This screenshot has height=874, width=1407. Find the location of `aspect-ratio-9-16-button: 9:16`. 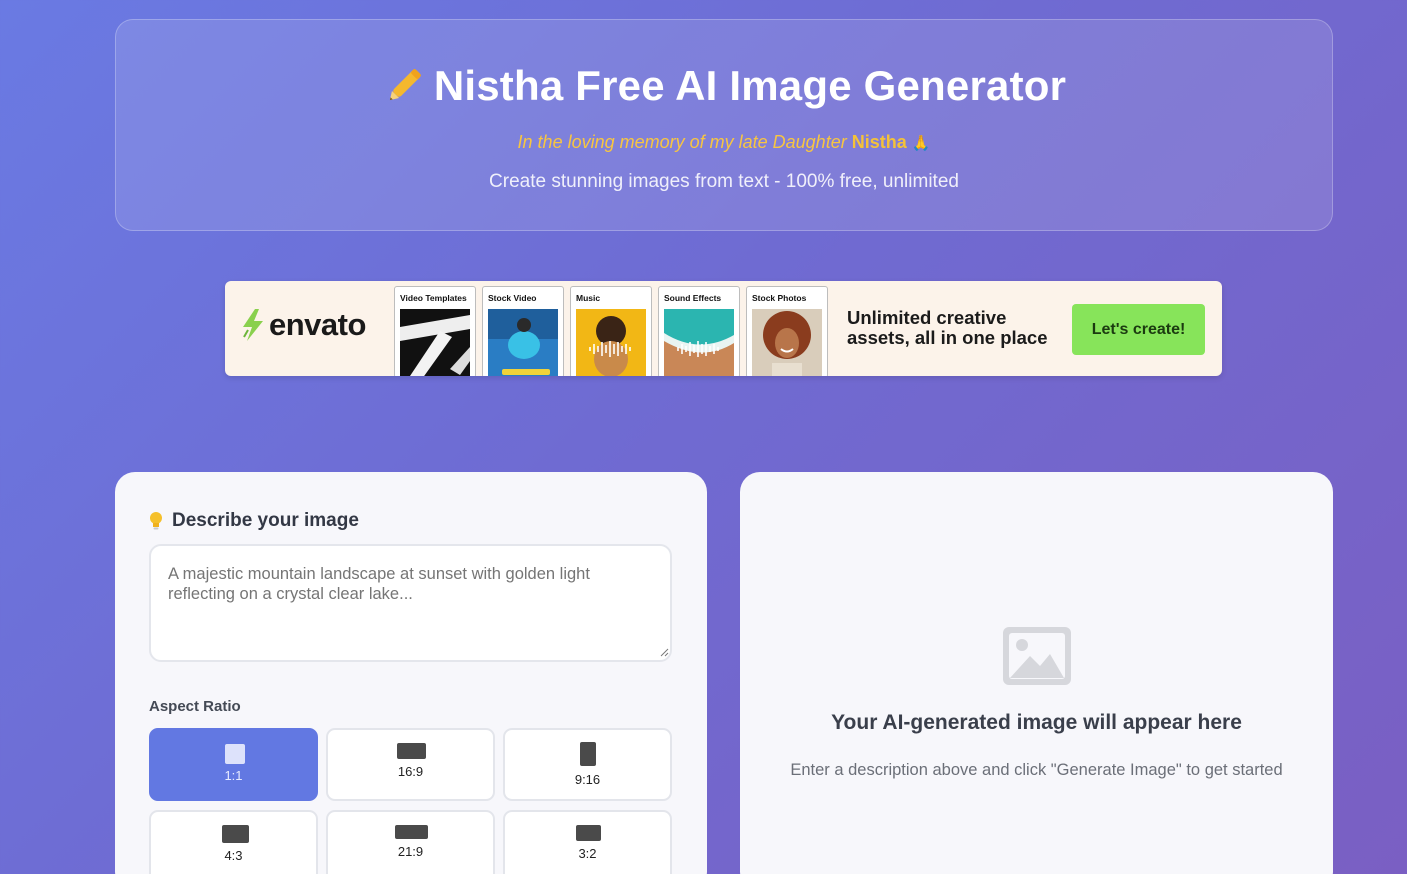

aspect-ratio-9-16-button: 9:16 is located at coordinates (587, 764).